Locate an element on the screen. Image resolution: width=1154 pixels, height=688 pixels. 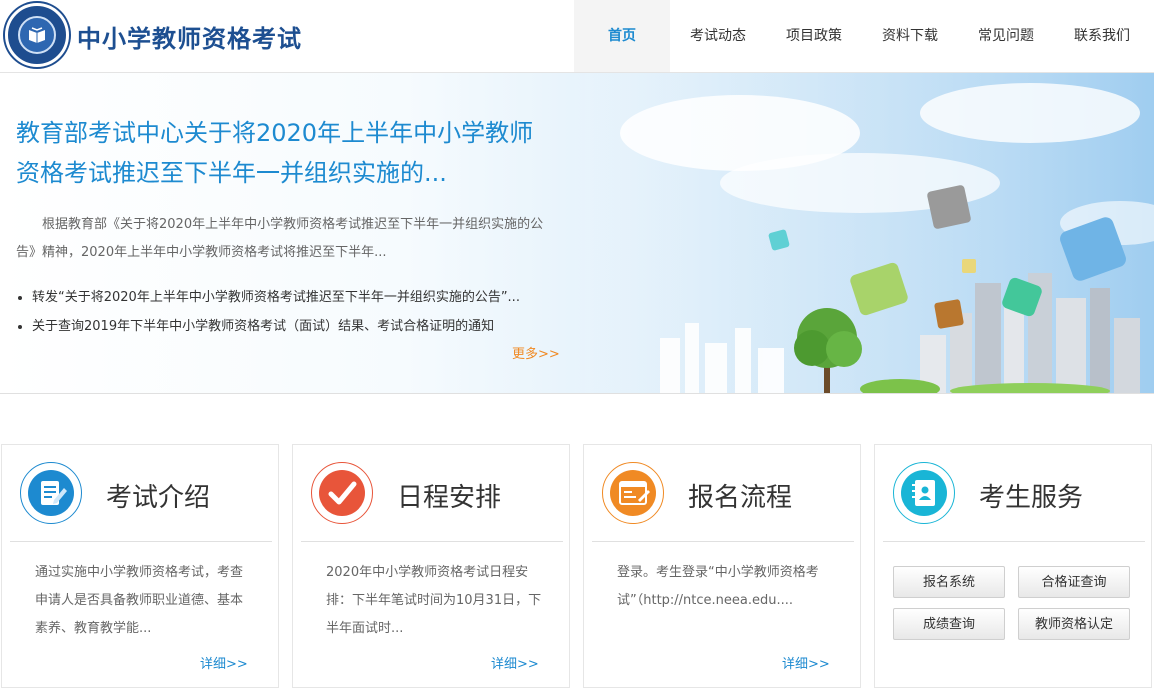
book-icon is located at coordinates (37, 35).